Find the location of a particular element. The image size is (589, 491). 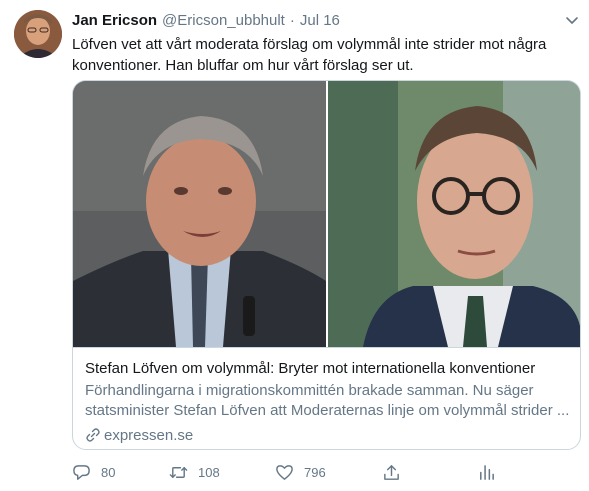

tweet-timestamp: Jul 16 is located at coordinates (320, 20).